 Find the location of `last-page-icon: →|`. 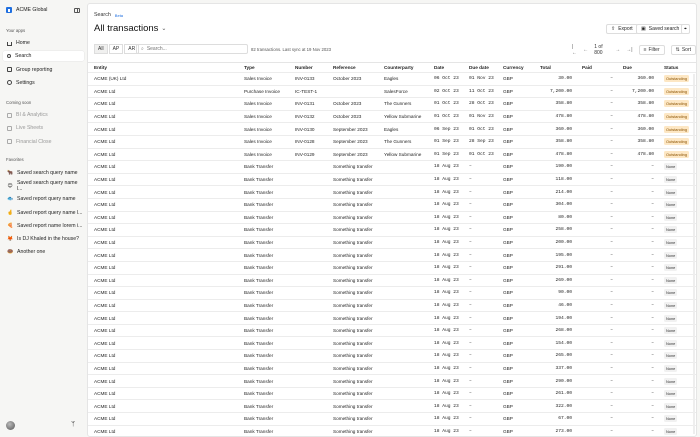

last-page-icon: →| is located at coordinates (629, 50).